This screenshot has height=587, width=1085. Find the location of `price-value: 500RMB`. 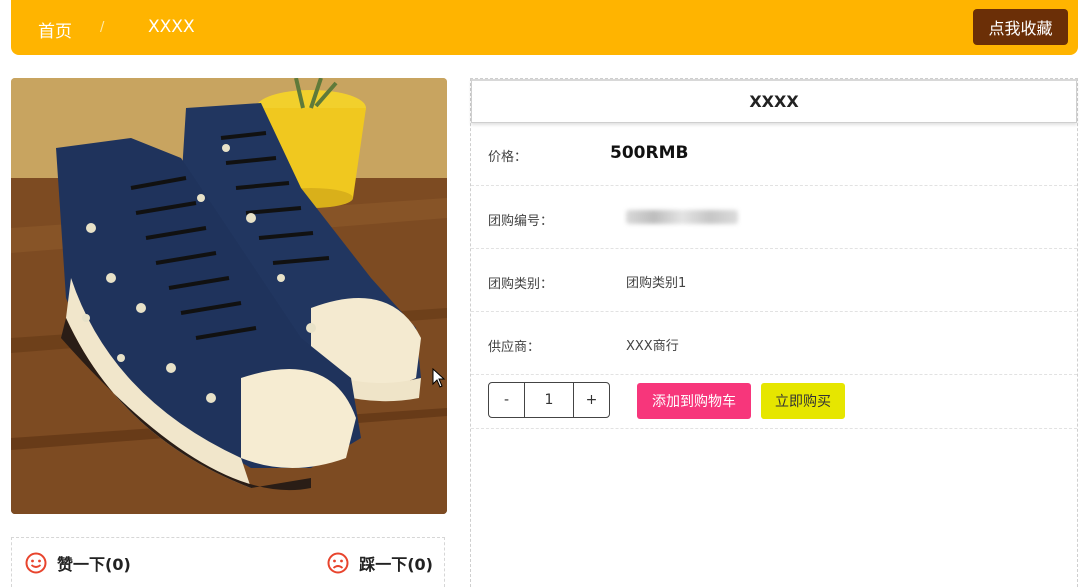

price-value: 500RMB is located at coordinates (649, 153).